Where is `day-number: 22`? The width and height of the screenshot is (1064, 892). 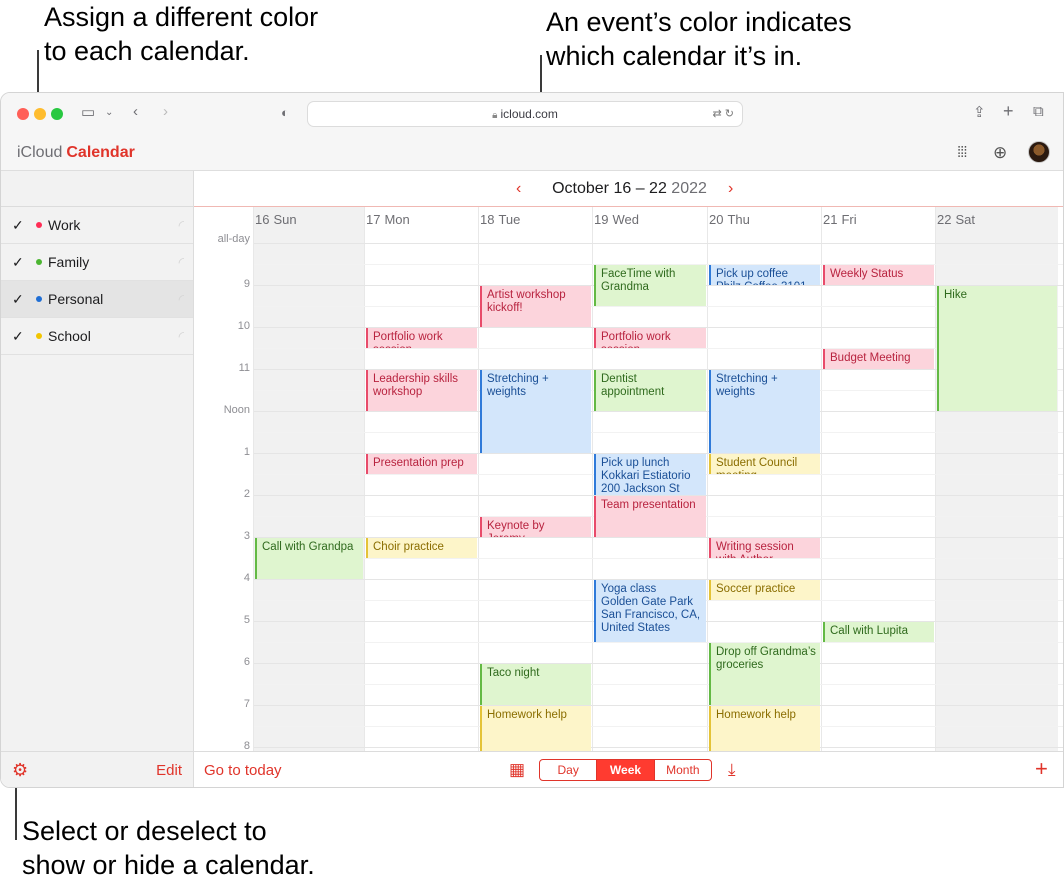
day-number: 22 is located at coordinates (944, 219).